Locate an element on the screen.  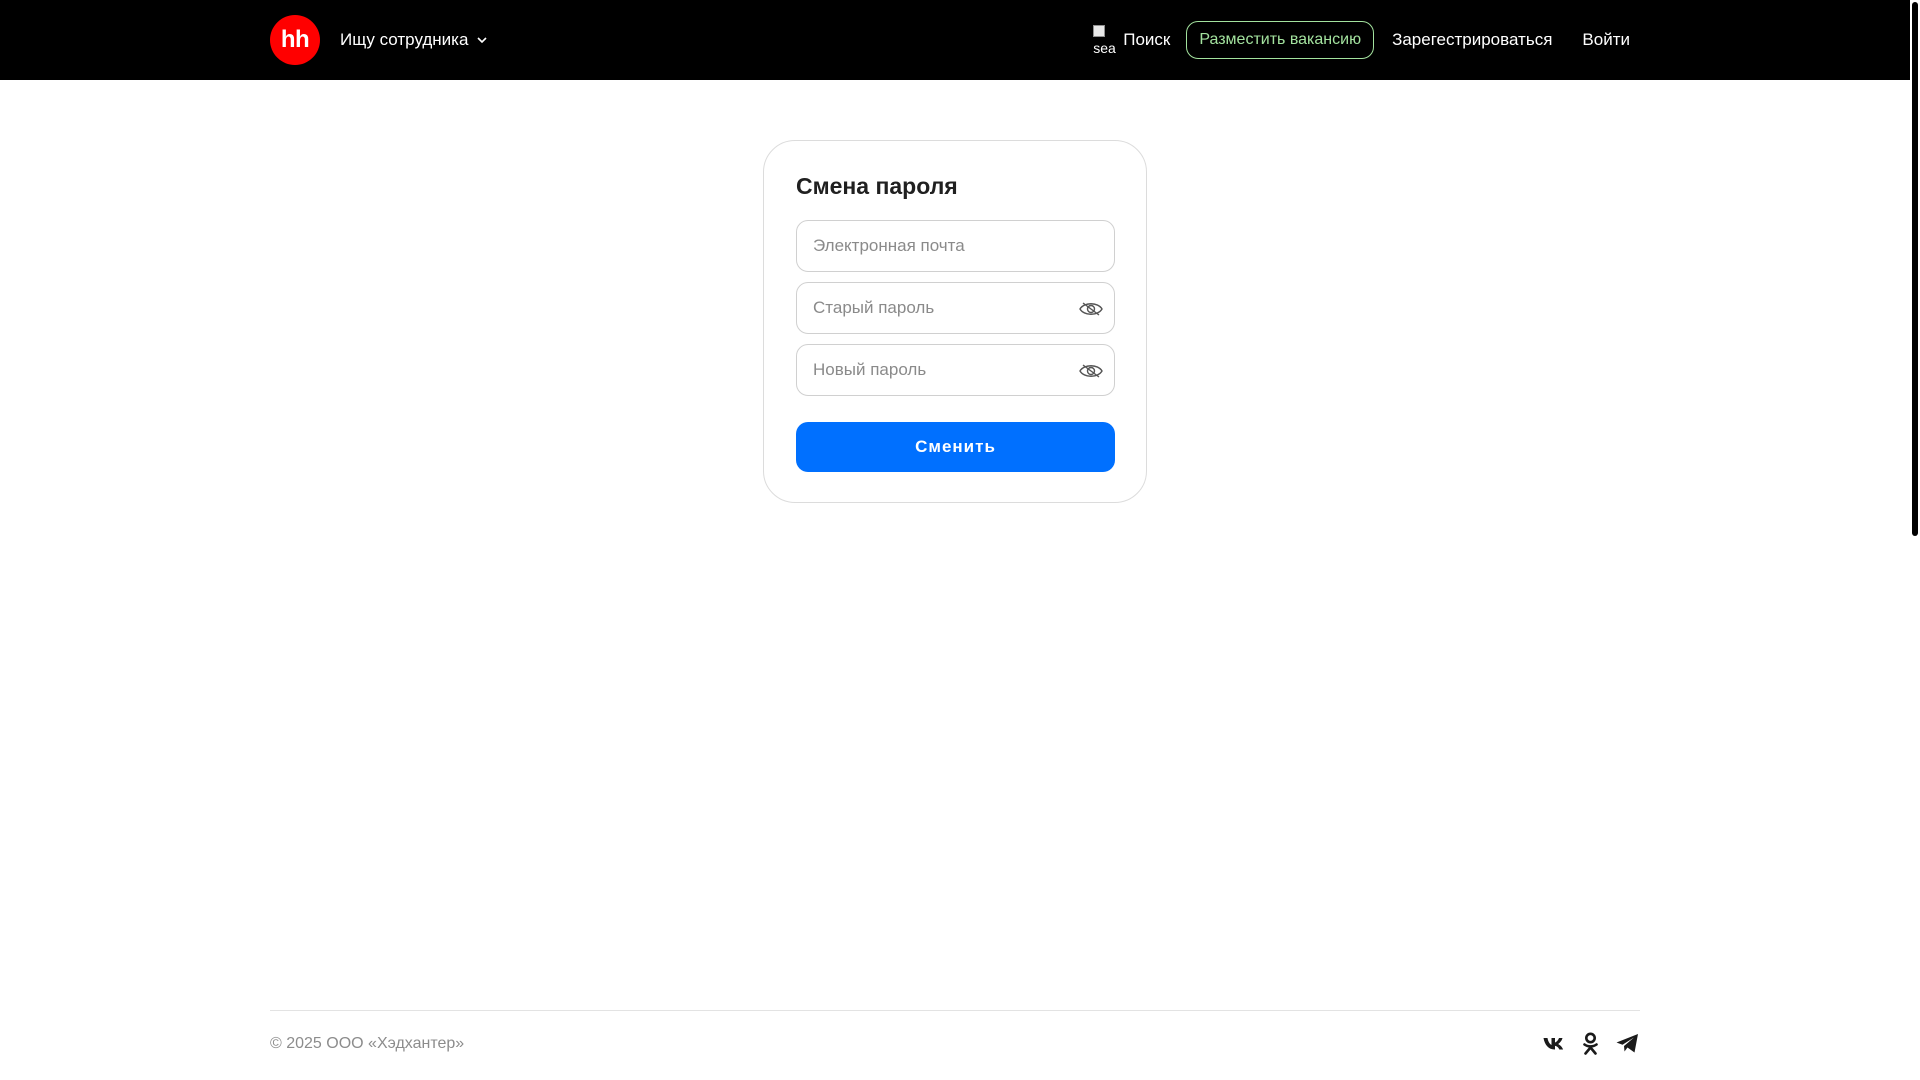
odnoklassniki-icon is located at coordinates (1590, 1043).